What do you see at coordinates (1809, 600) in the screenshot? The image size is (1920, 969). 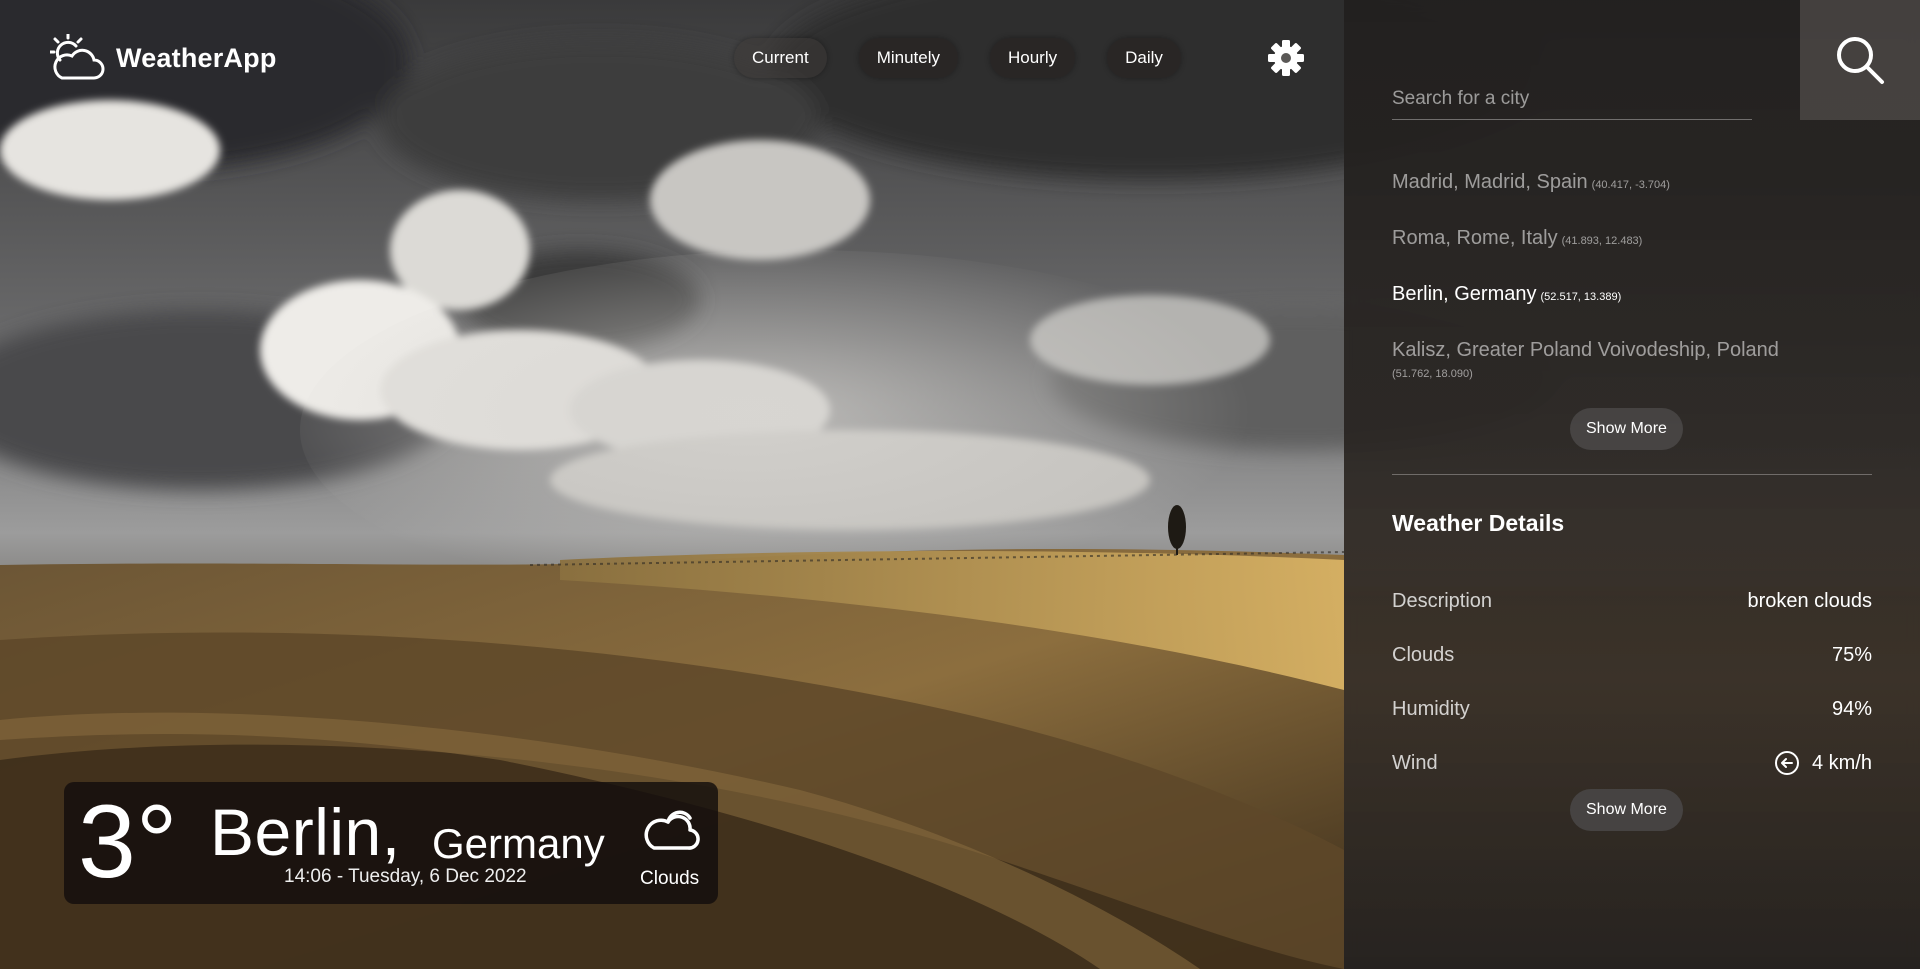 I see `detail-value: broken clouds` at bounding box center [1809, 600].